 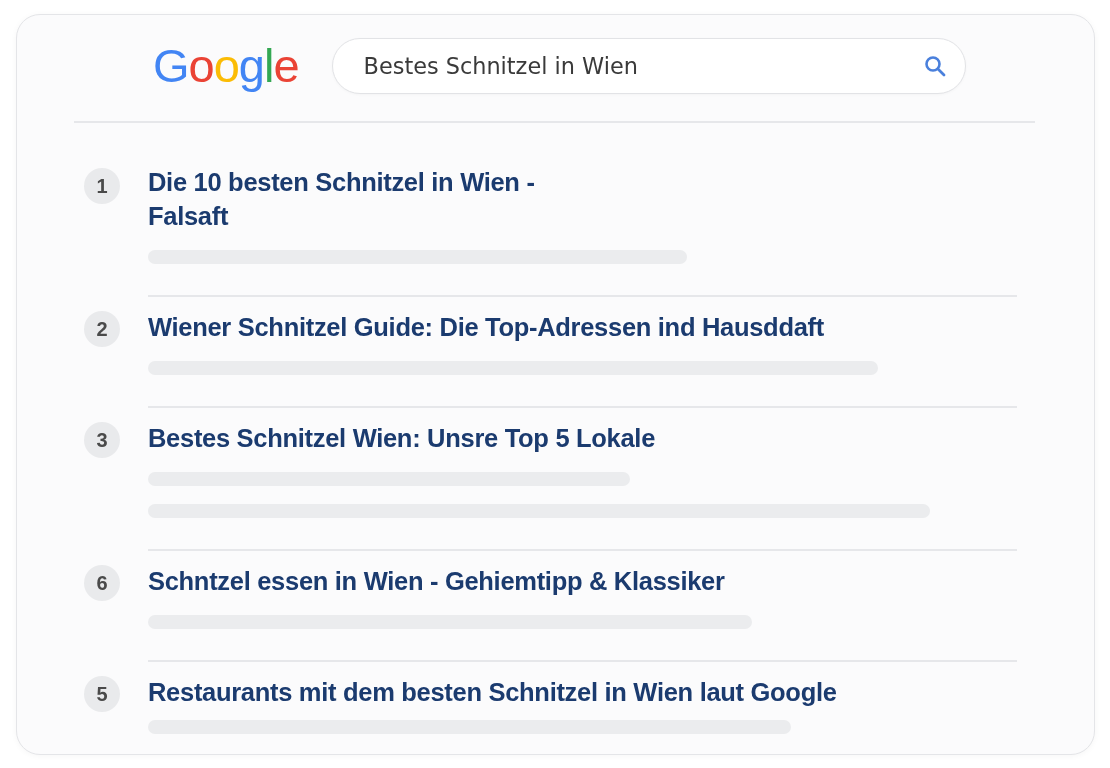 I want to click on search-field: Bestes Schnitzel in Wien, so click(x=648, y=65).